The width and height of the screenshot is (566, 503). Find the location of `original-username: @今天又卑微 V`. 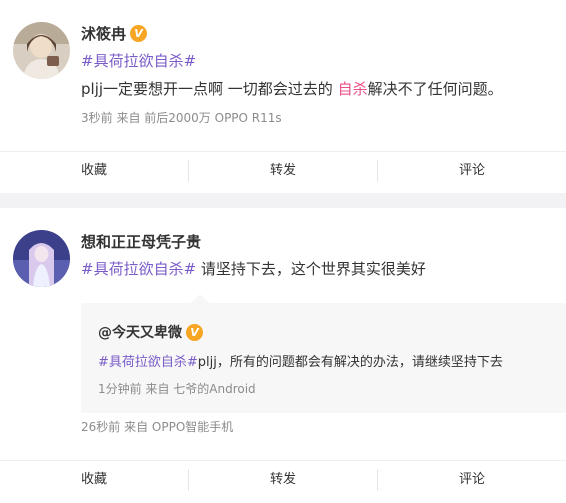

original-username: @今天又卑微 V is located at coordinates (150, 332).